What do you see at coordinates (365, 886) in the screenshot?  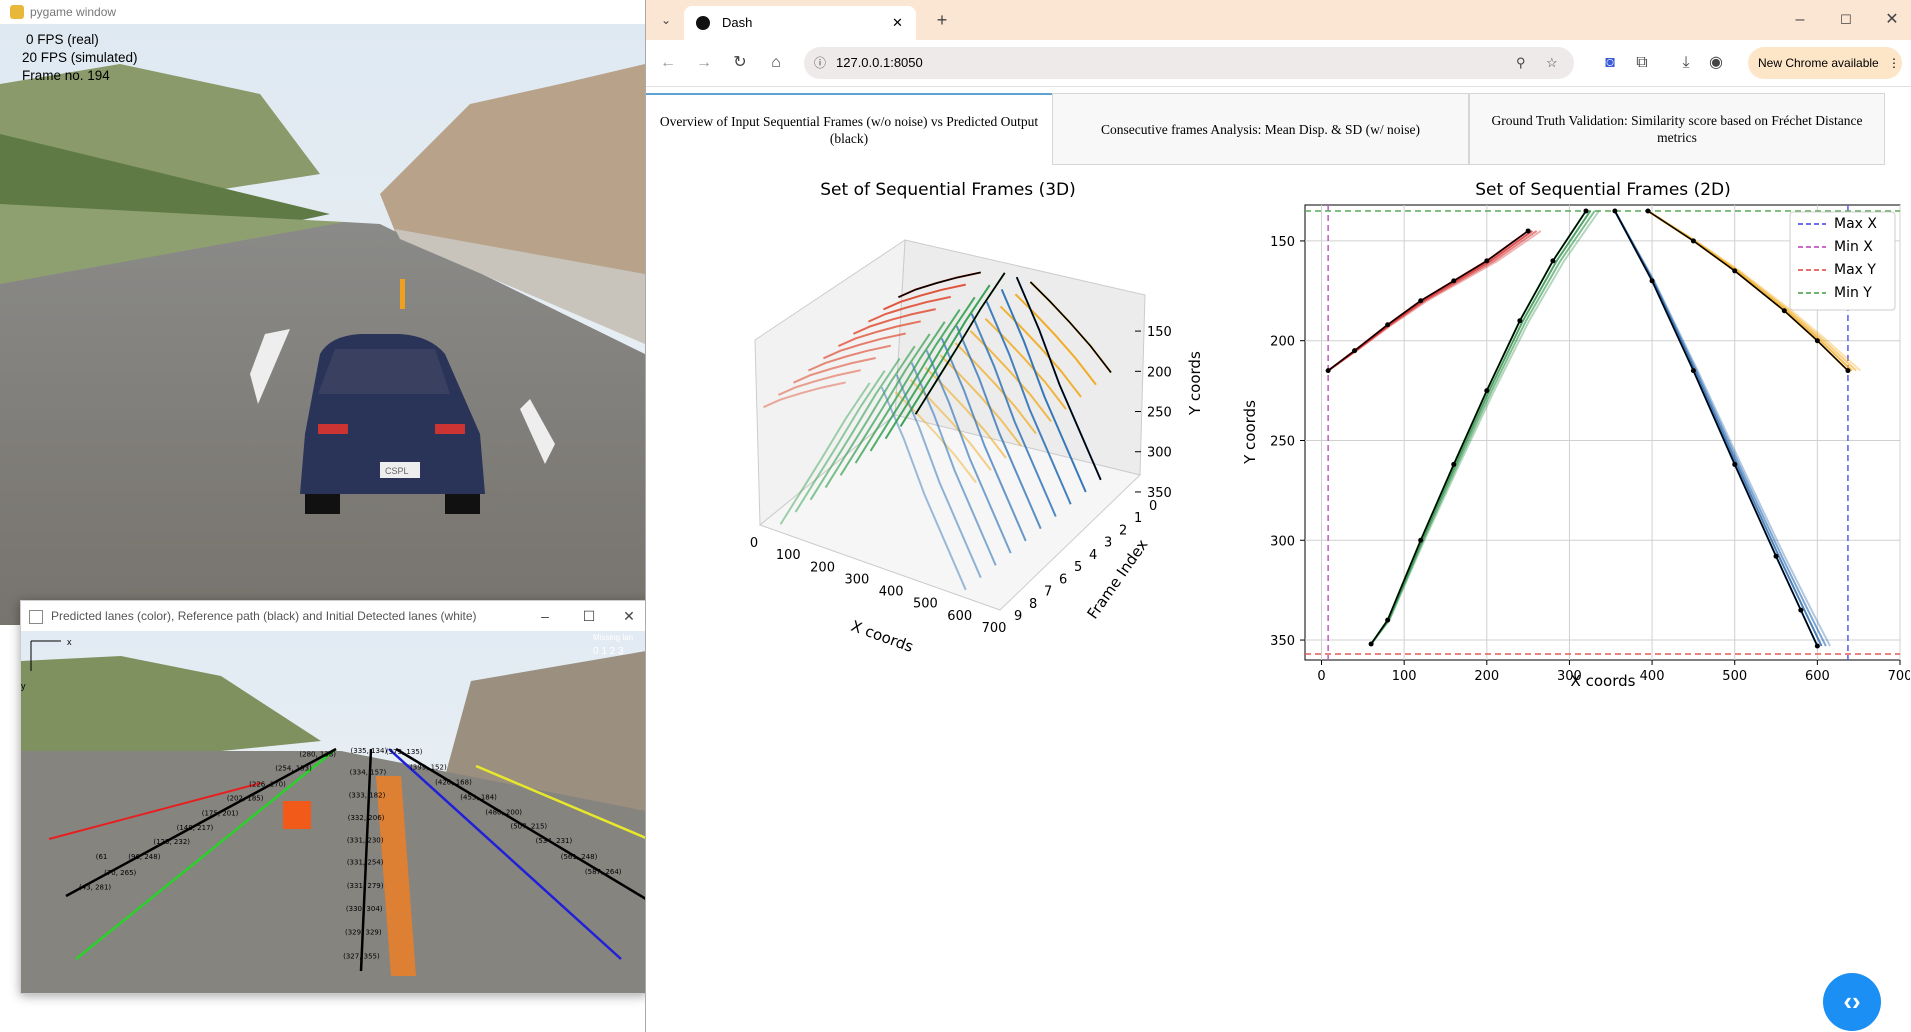 I see `center-lane-label: (331, 279)` at bounding box center [365, 886].